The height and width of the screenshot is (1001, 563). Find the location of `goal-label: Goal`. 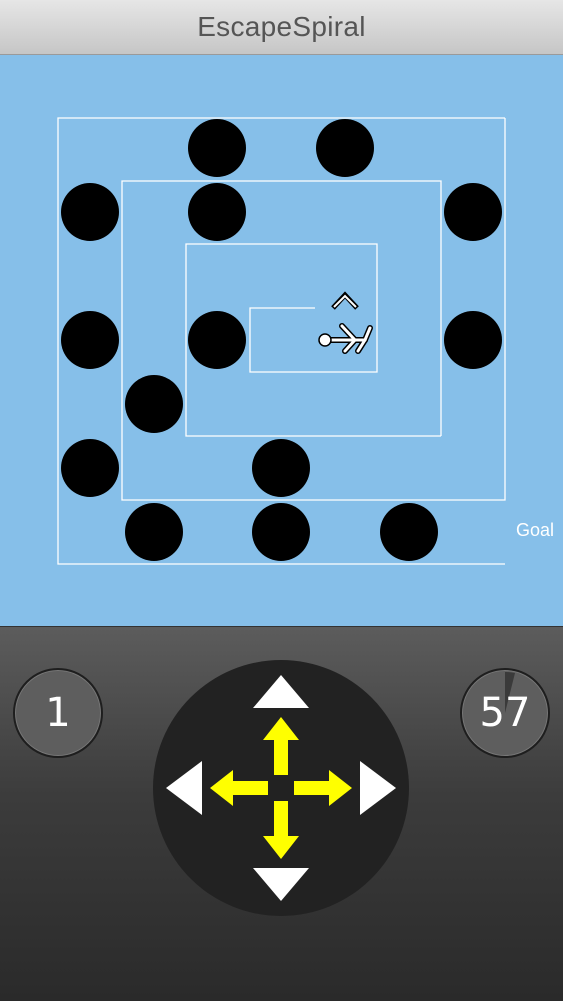

goal-label: Goal is located at coordinates (535, 530).